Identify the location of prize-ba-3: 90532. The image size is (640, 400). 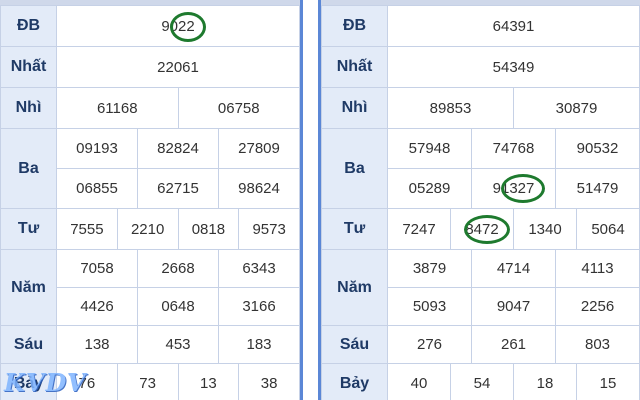
(597, 148).